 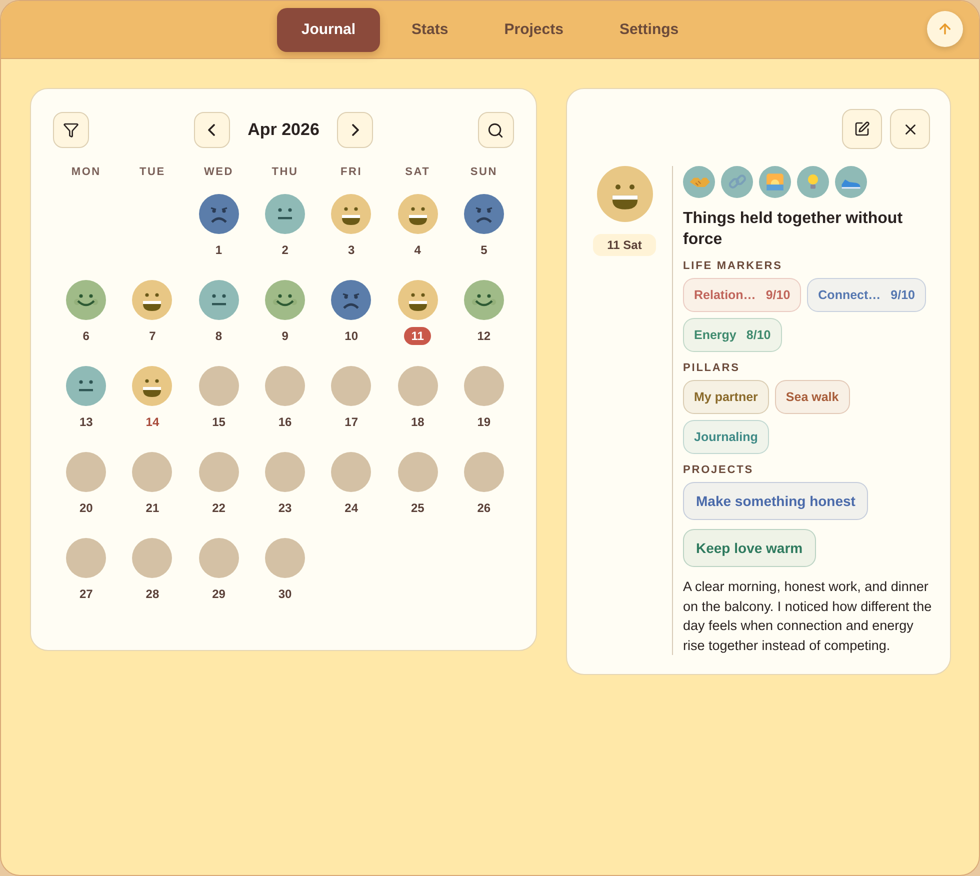 I want to click on day-number: 13, so click(x=86, y=422).